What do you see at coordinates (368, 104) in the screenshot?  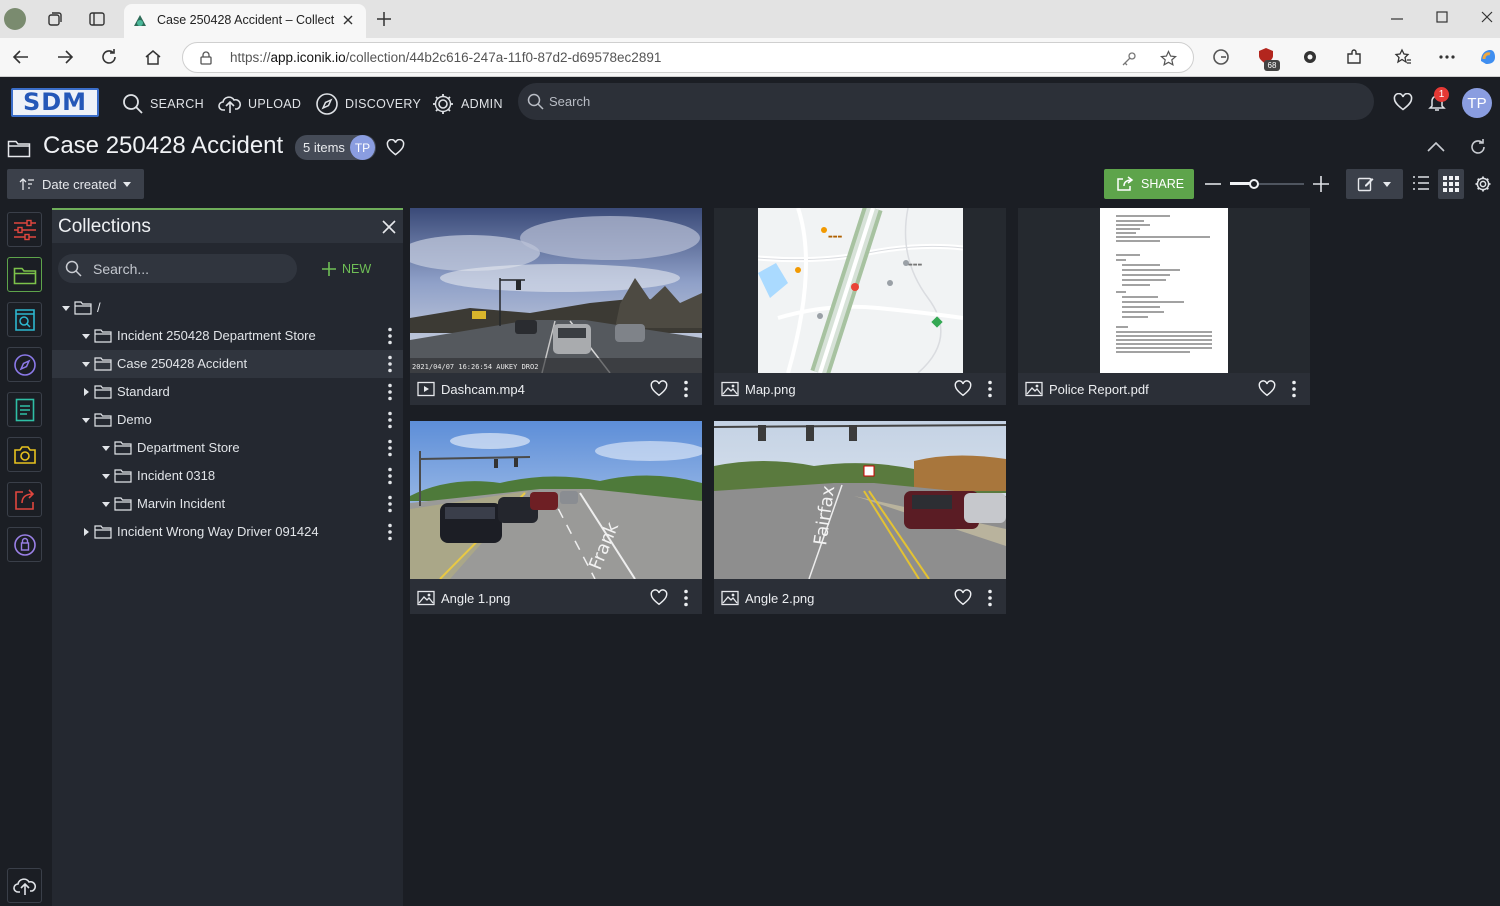 I see `nav-discovery: DISCOVERY` at bounding box center [368, 104].